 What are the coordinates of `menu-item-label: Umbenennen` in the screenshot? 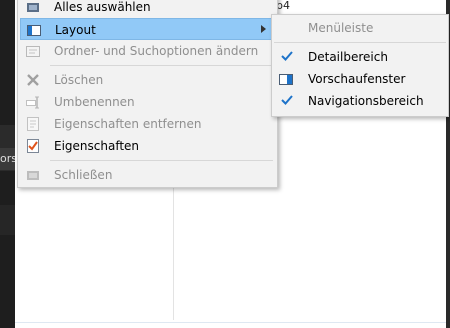 It's located at (94, 102).